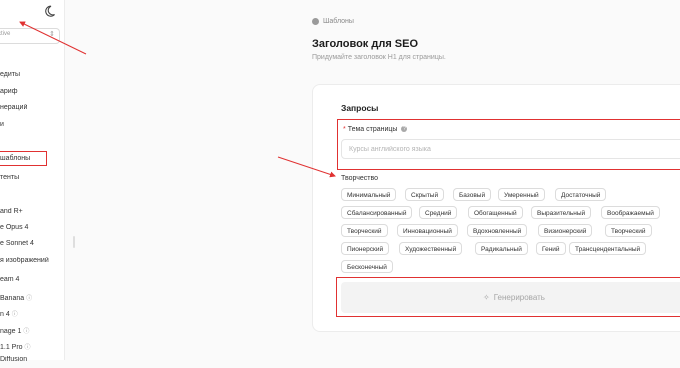 This screenshot has width=680, height=368. What do you see at coordinates (519, 297) in the screenshot?
I see `generate-button-label: Генерировать` at bounding box center [519, 297].